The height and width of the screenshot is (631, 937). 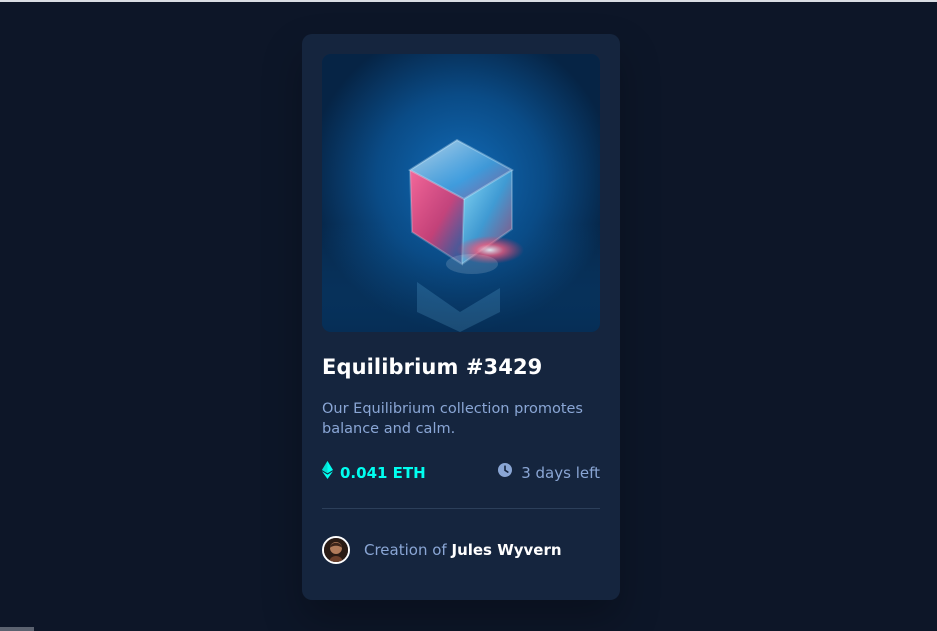 What do you see at coordinates (17, 629) in the screenshot?
I see `scrollbar-thumb` at bounding box center [17, 629].